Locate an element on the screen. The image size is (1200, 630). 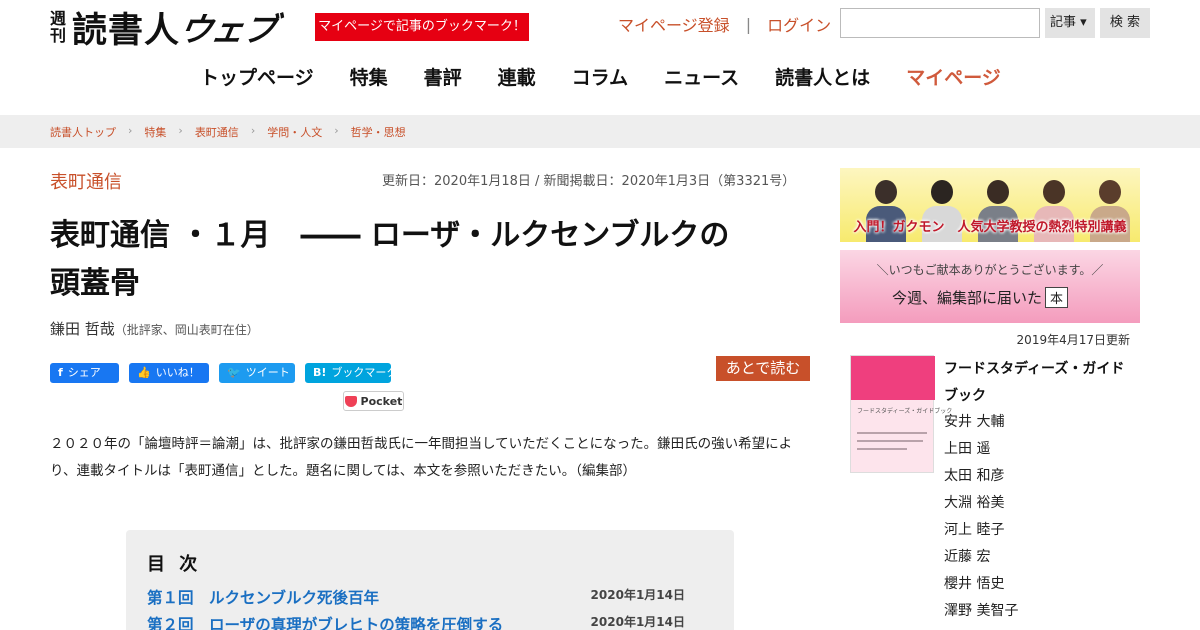
mypage-promo-banner: マイページで記事のブックマーク！ is located at coordinates (422, 27).